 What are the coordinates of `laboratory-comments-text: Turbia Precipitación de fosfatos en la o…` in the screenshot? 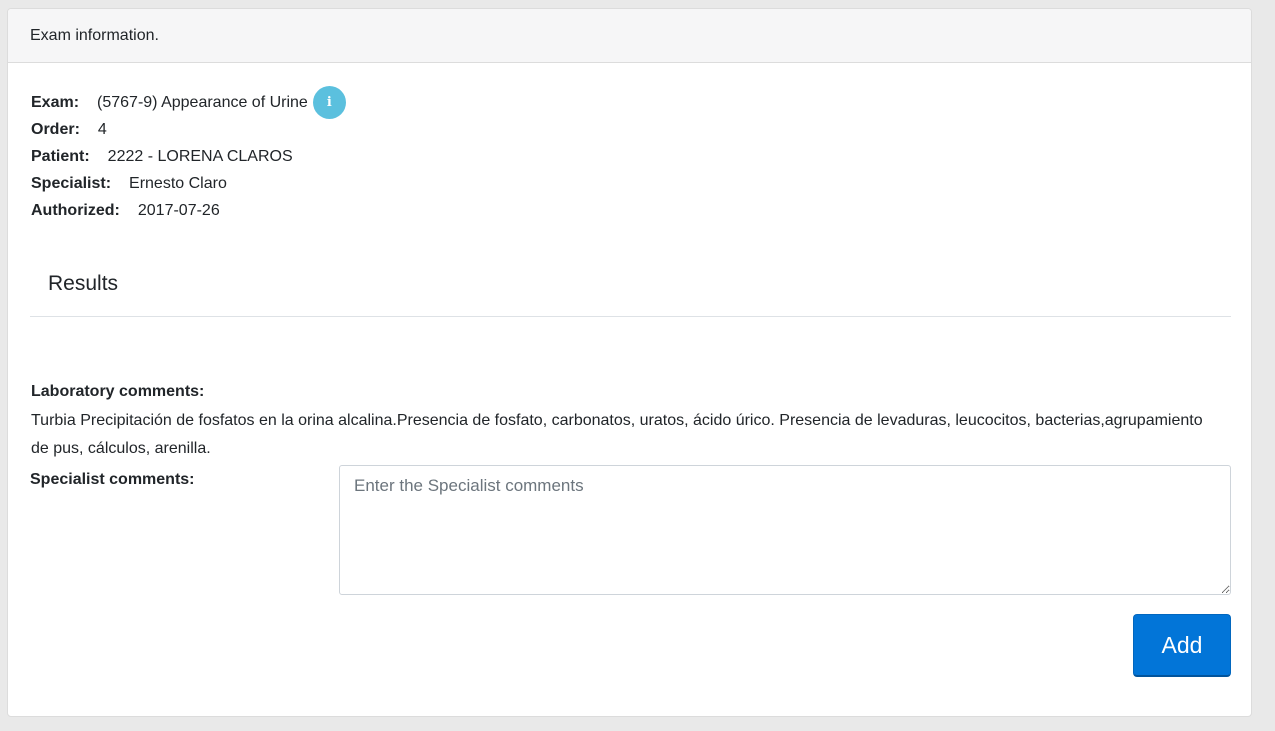 It's located at (617, 434).